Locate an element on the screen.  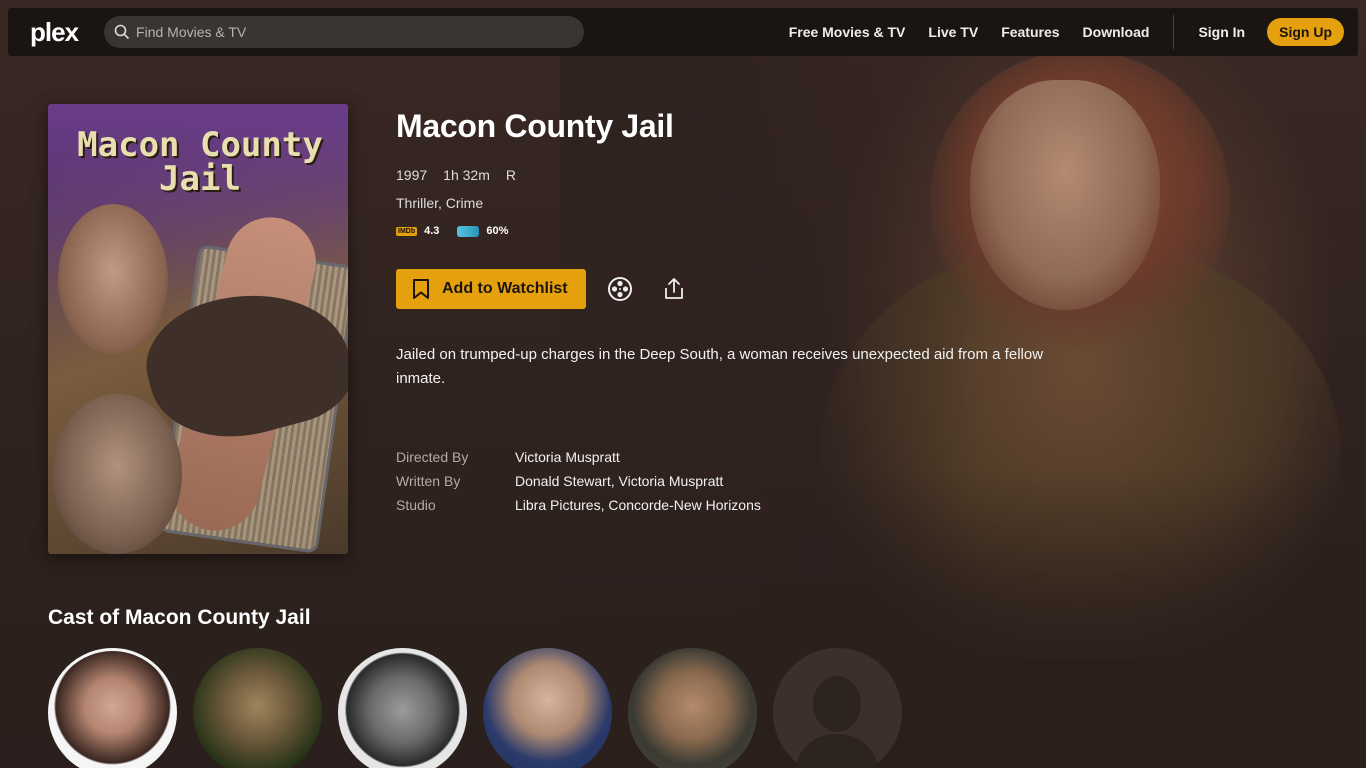
watchlist-label: Add to Watchlist is located at coordinates (505, 288).